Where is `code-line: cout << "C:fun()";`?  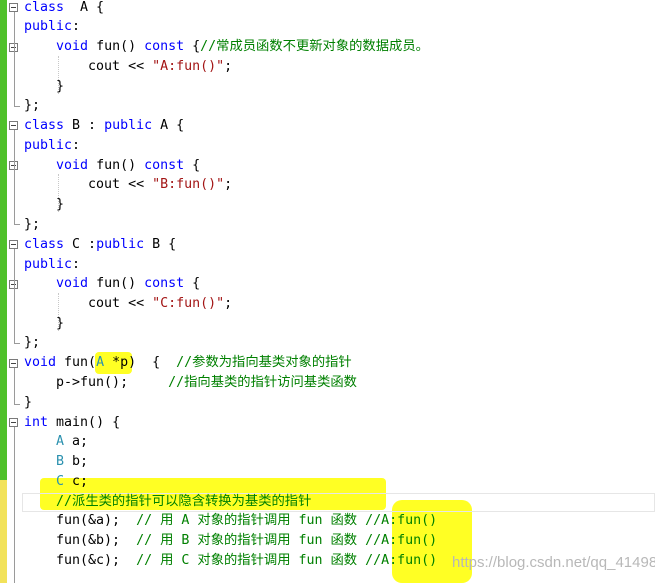 code-line: cout << "C:fun()"; is located at coordinates (128, 303).